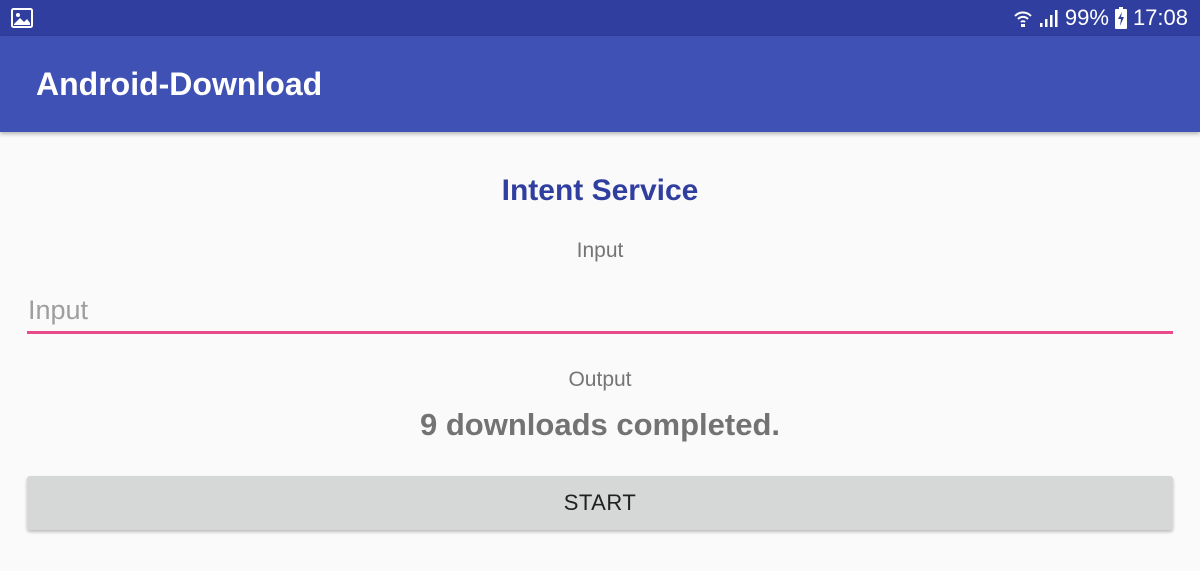 The image size is (1200, 571). I want to click on image-notification-icon, so click(22, 18).